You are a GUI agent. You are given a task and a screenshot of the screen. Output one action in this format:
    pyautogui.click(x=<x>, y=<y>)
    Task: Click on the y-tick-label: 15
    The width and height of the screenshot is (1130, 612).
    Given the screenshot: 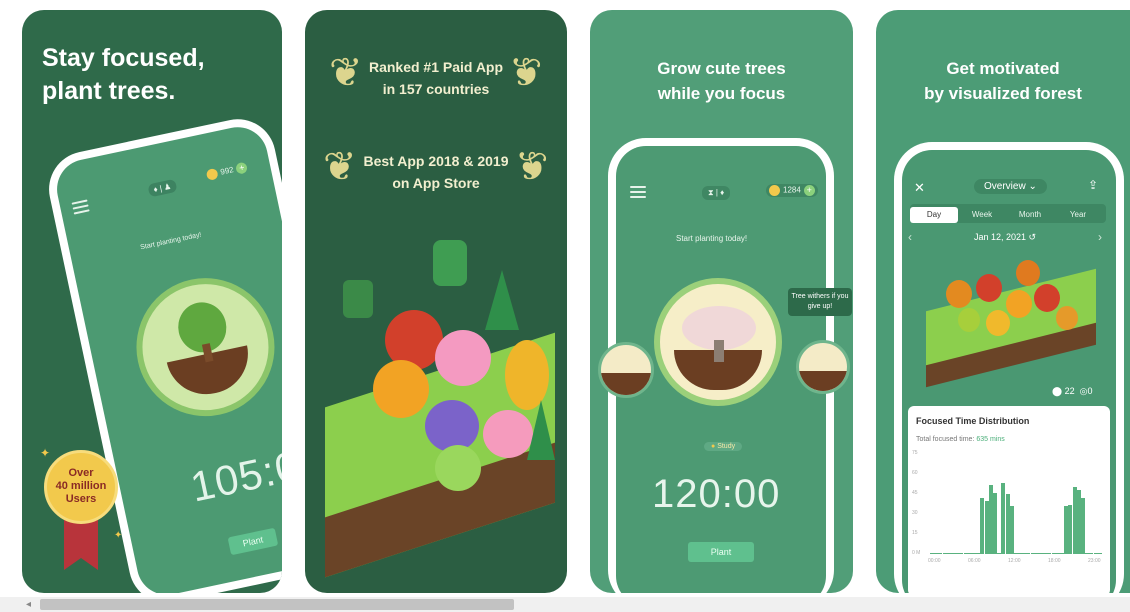 What is the action you would take?
    pyautogui.click(x=915, y=533)
    